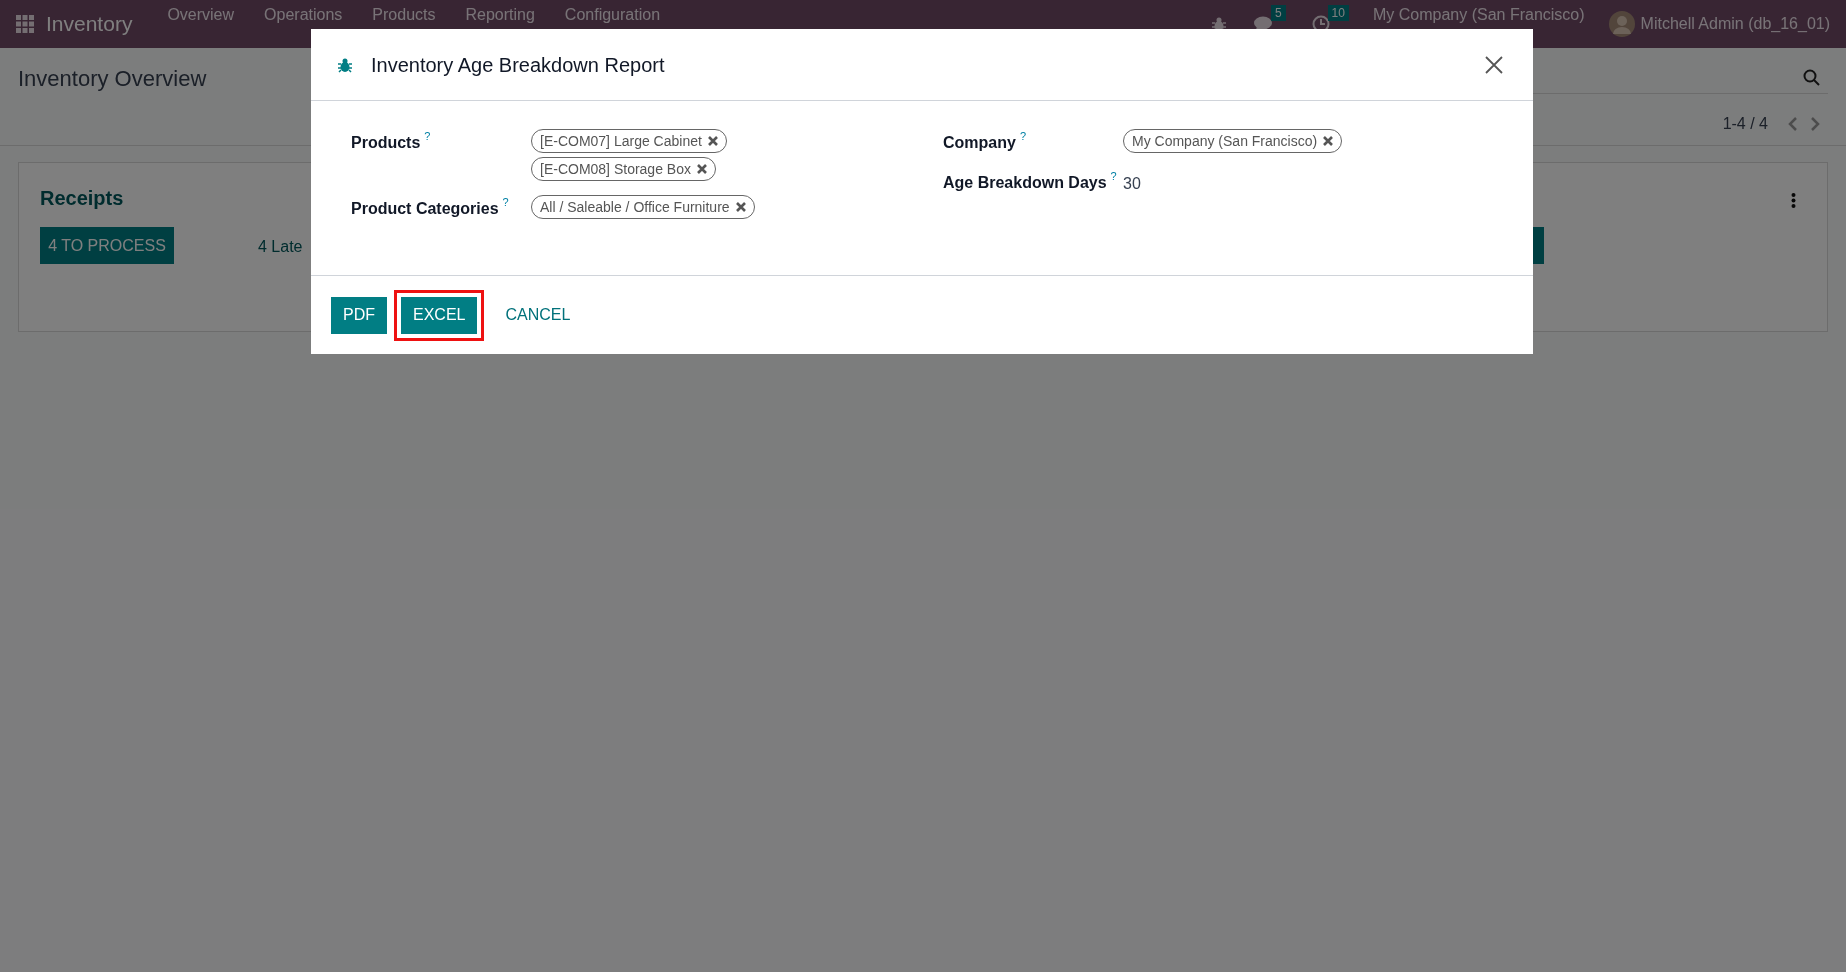 Image resolution: width=1846 pixels, height=972 pixels. What do you see at coordinates (612, 15) in the screenshot?
I see `menu-item: Configuration` at bounding box center [612, 15].